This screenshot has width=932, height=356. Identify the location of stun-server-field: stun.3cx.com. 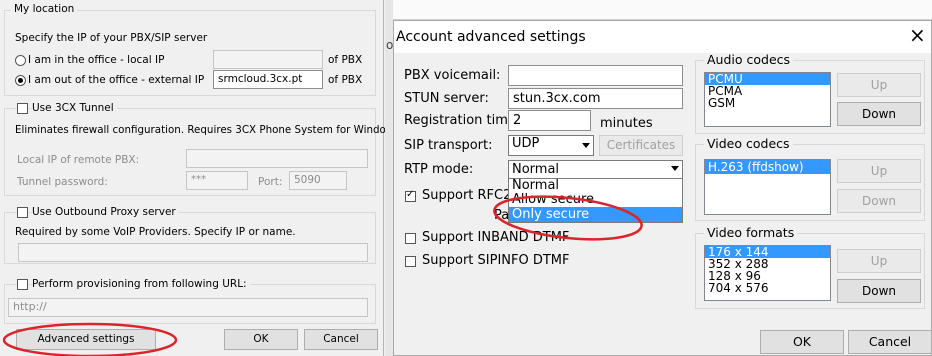
(595, 98).